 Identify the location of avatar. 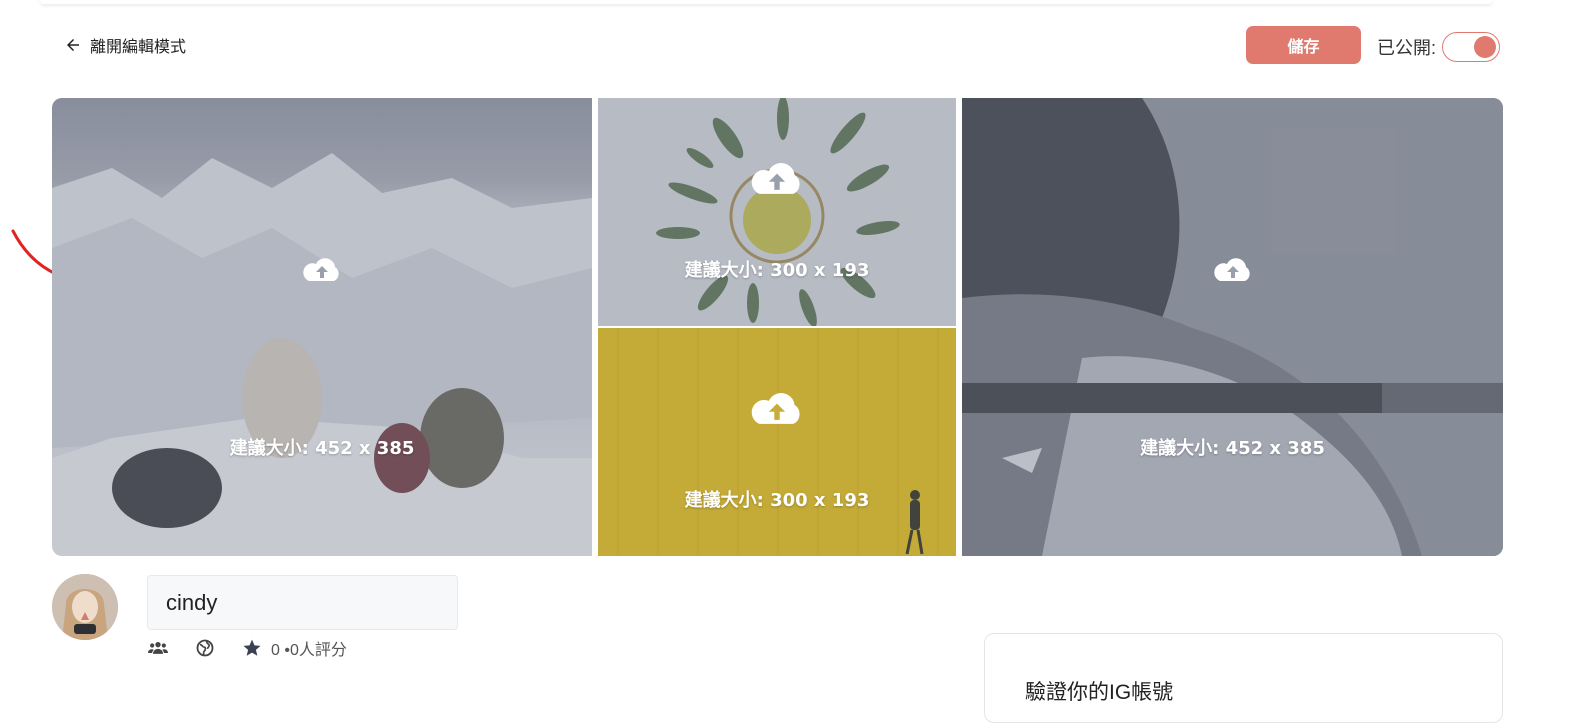
(85, 607).